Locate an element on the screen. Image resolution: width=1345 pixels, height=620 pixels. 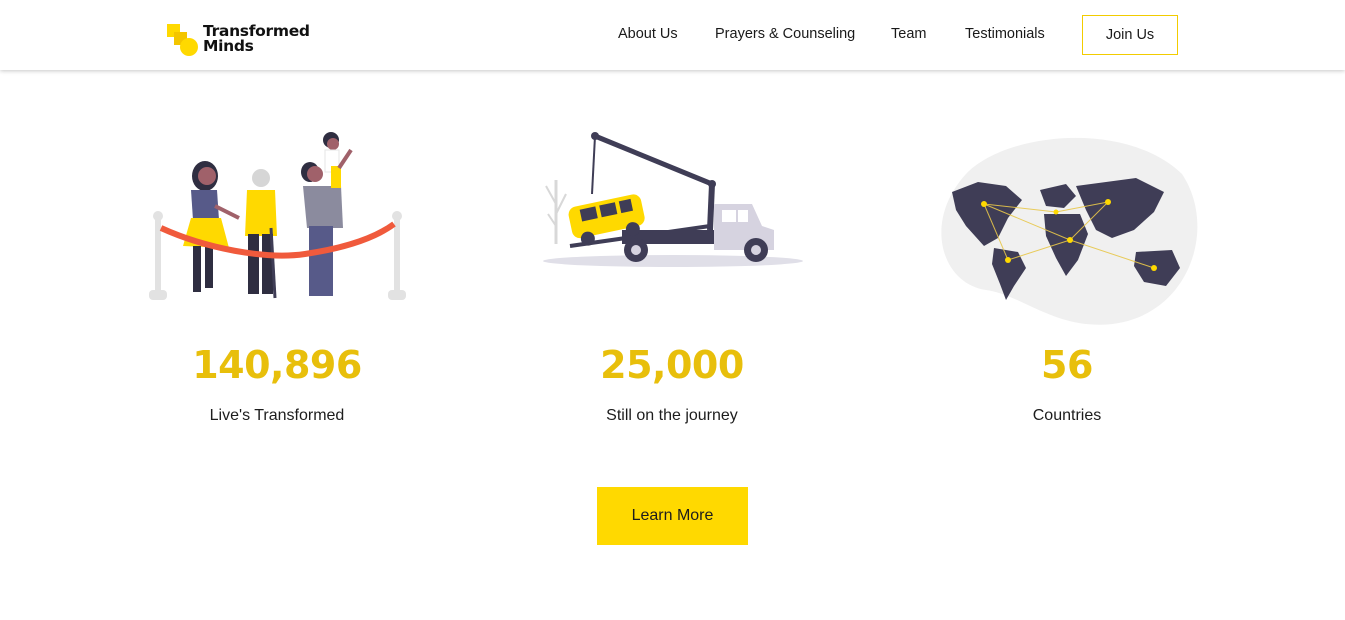
stat-value-countries: 56 is located at coordinates (1067, 365).